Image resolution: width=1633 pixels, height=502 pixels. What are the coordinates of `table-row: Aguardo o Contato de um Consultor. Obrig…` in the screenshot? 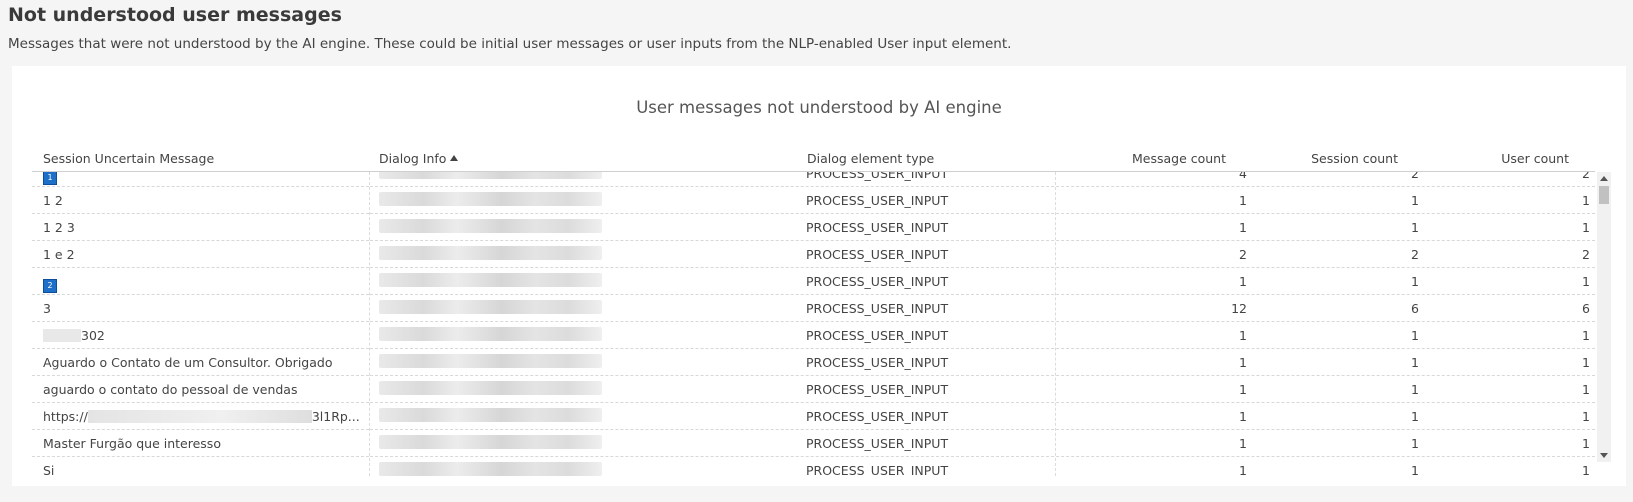 It's located at (813, 362).